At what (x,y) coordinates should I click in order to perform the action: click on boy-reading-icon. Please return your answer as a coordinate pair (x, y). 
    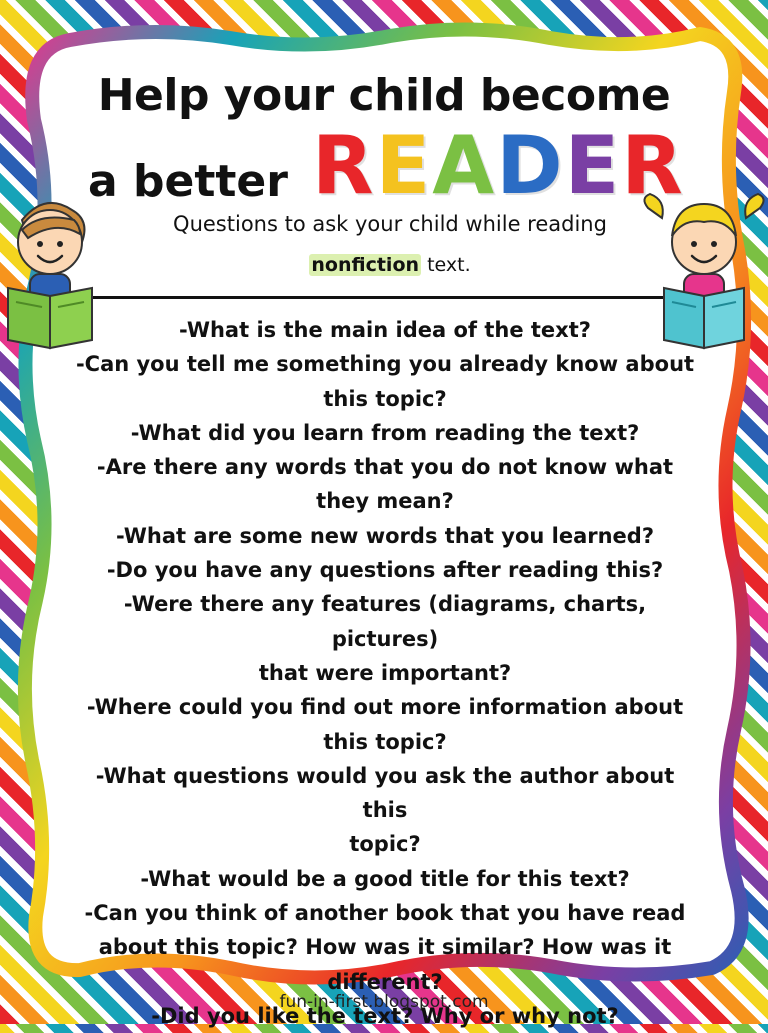
    Looking at the image, I should click on (50, 275).